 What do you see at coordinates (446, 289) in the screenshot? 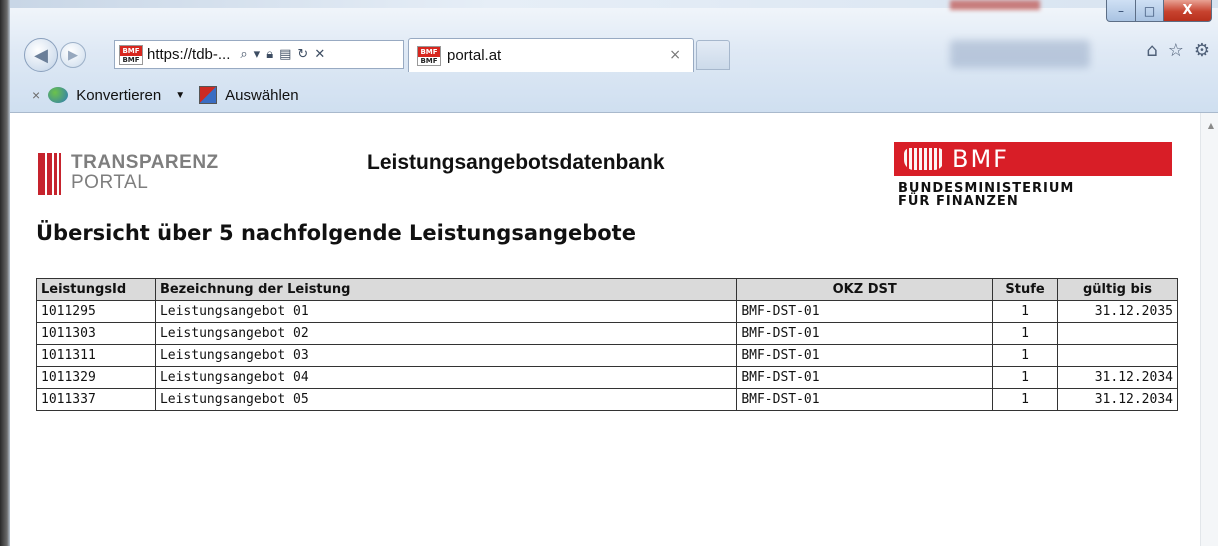
I see `header-bezeichnung: Bezeichnung der Leistung` at bounding box center [446, 289].